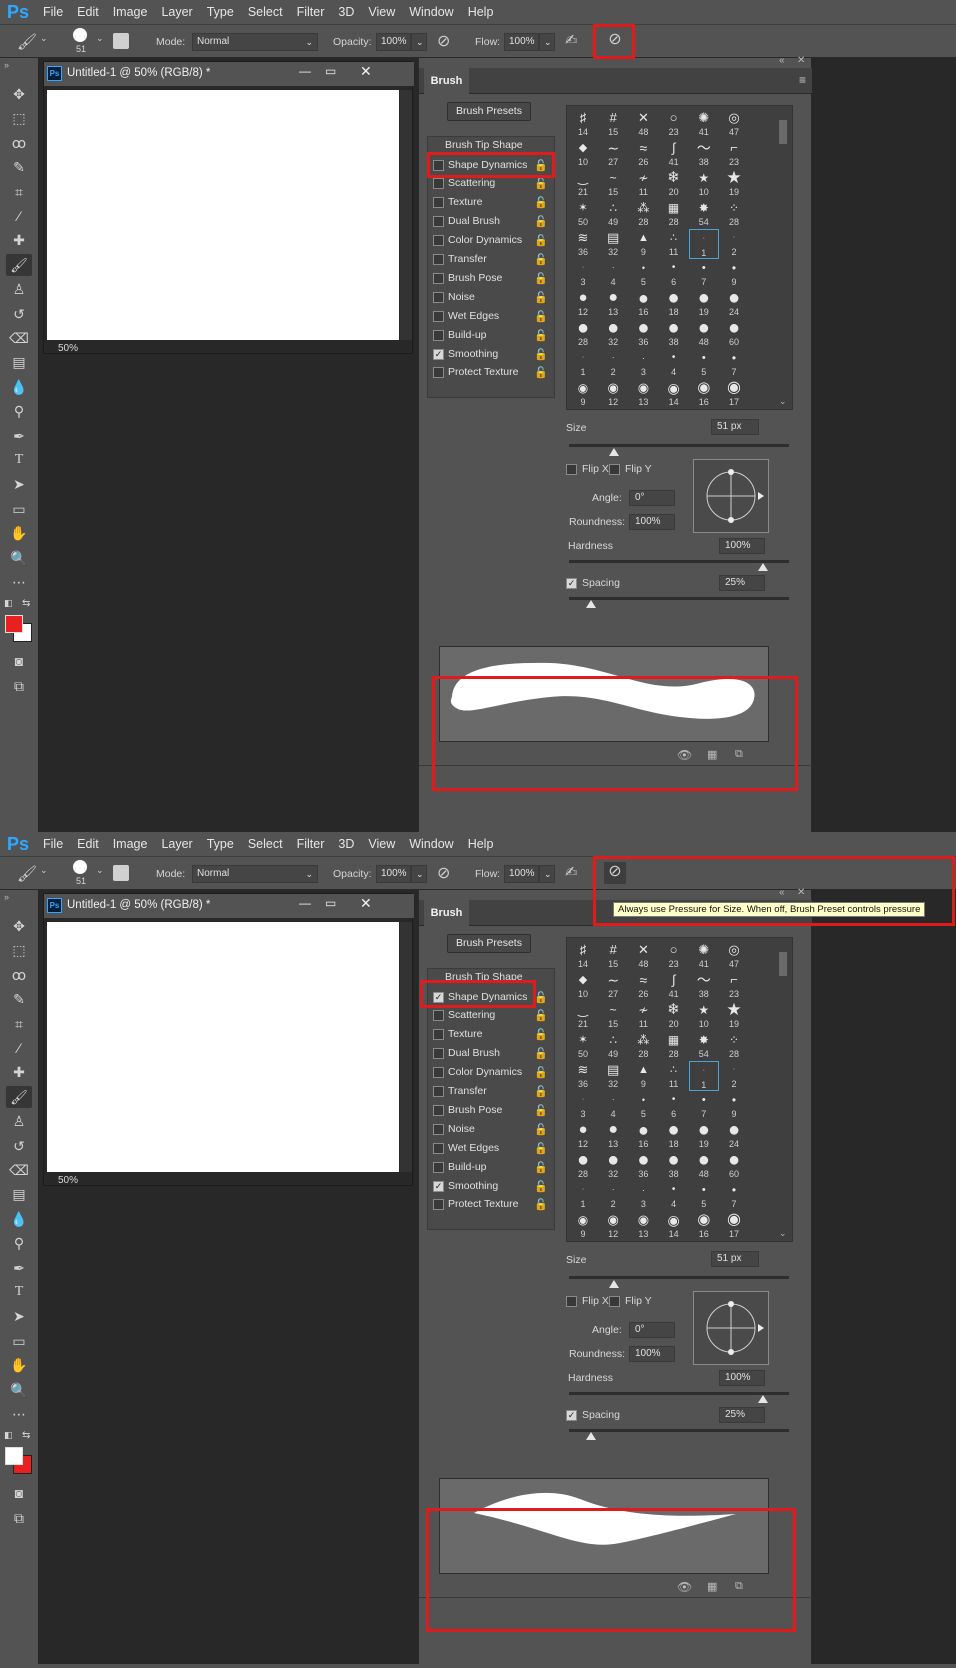  What do you see at coordinates (613, 956) in the screenshot?
I see `brush-tip-cell: #15` at bounding box center [613, 956].